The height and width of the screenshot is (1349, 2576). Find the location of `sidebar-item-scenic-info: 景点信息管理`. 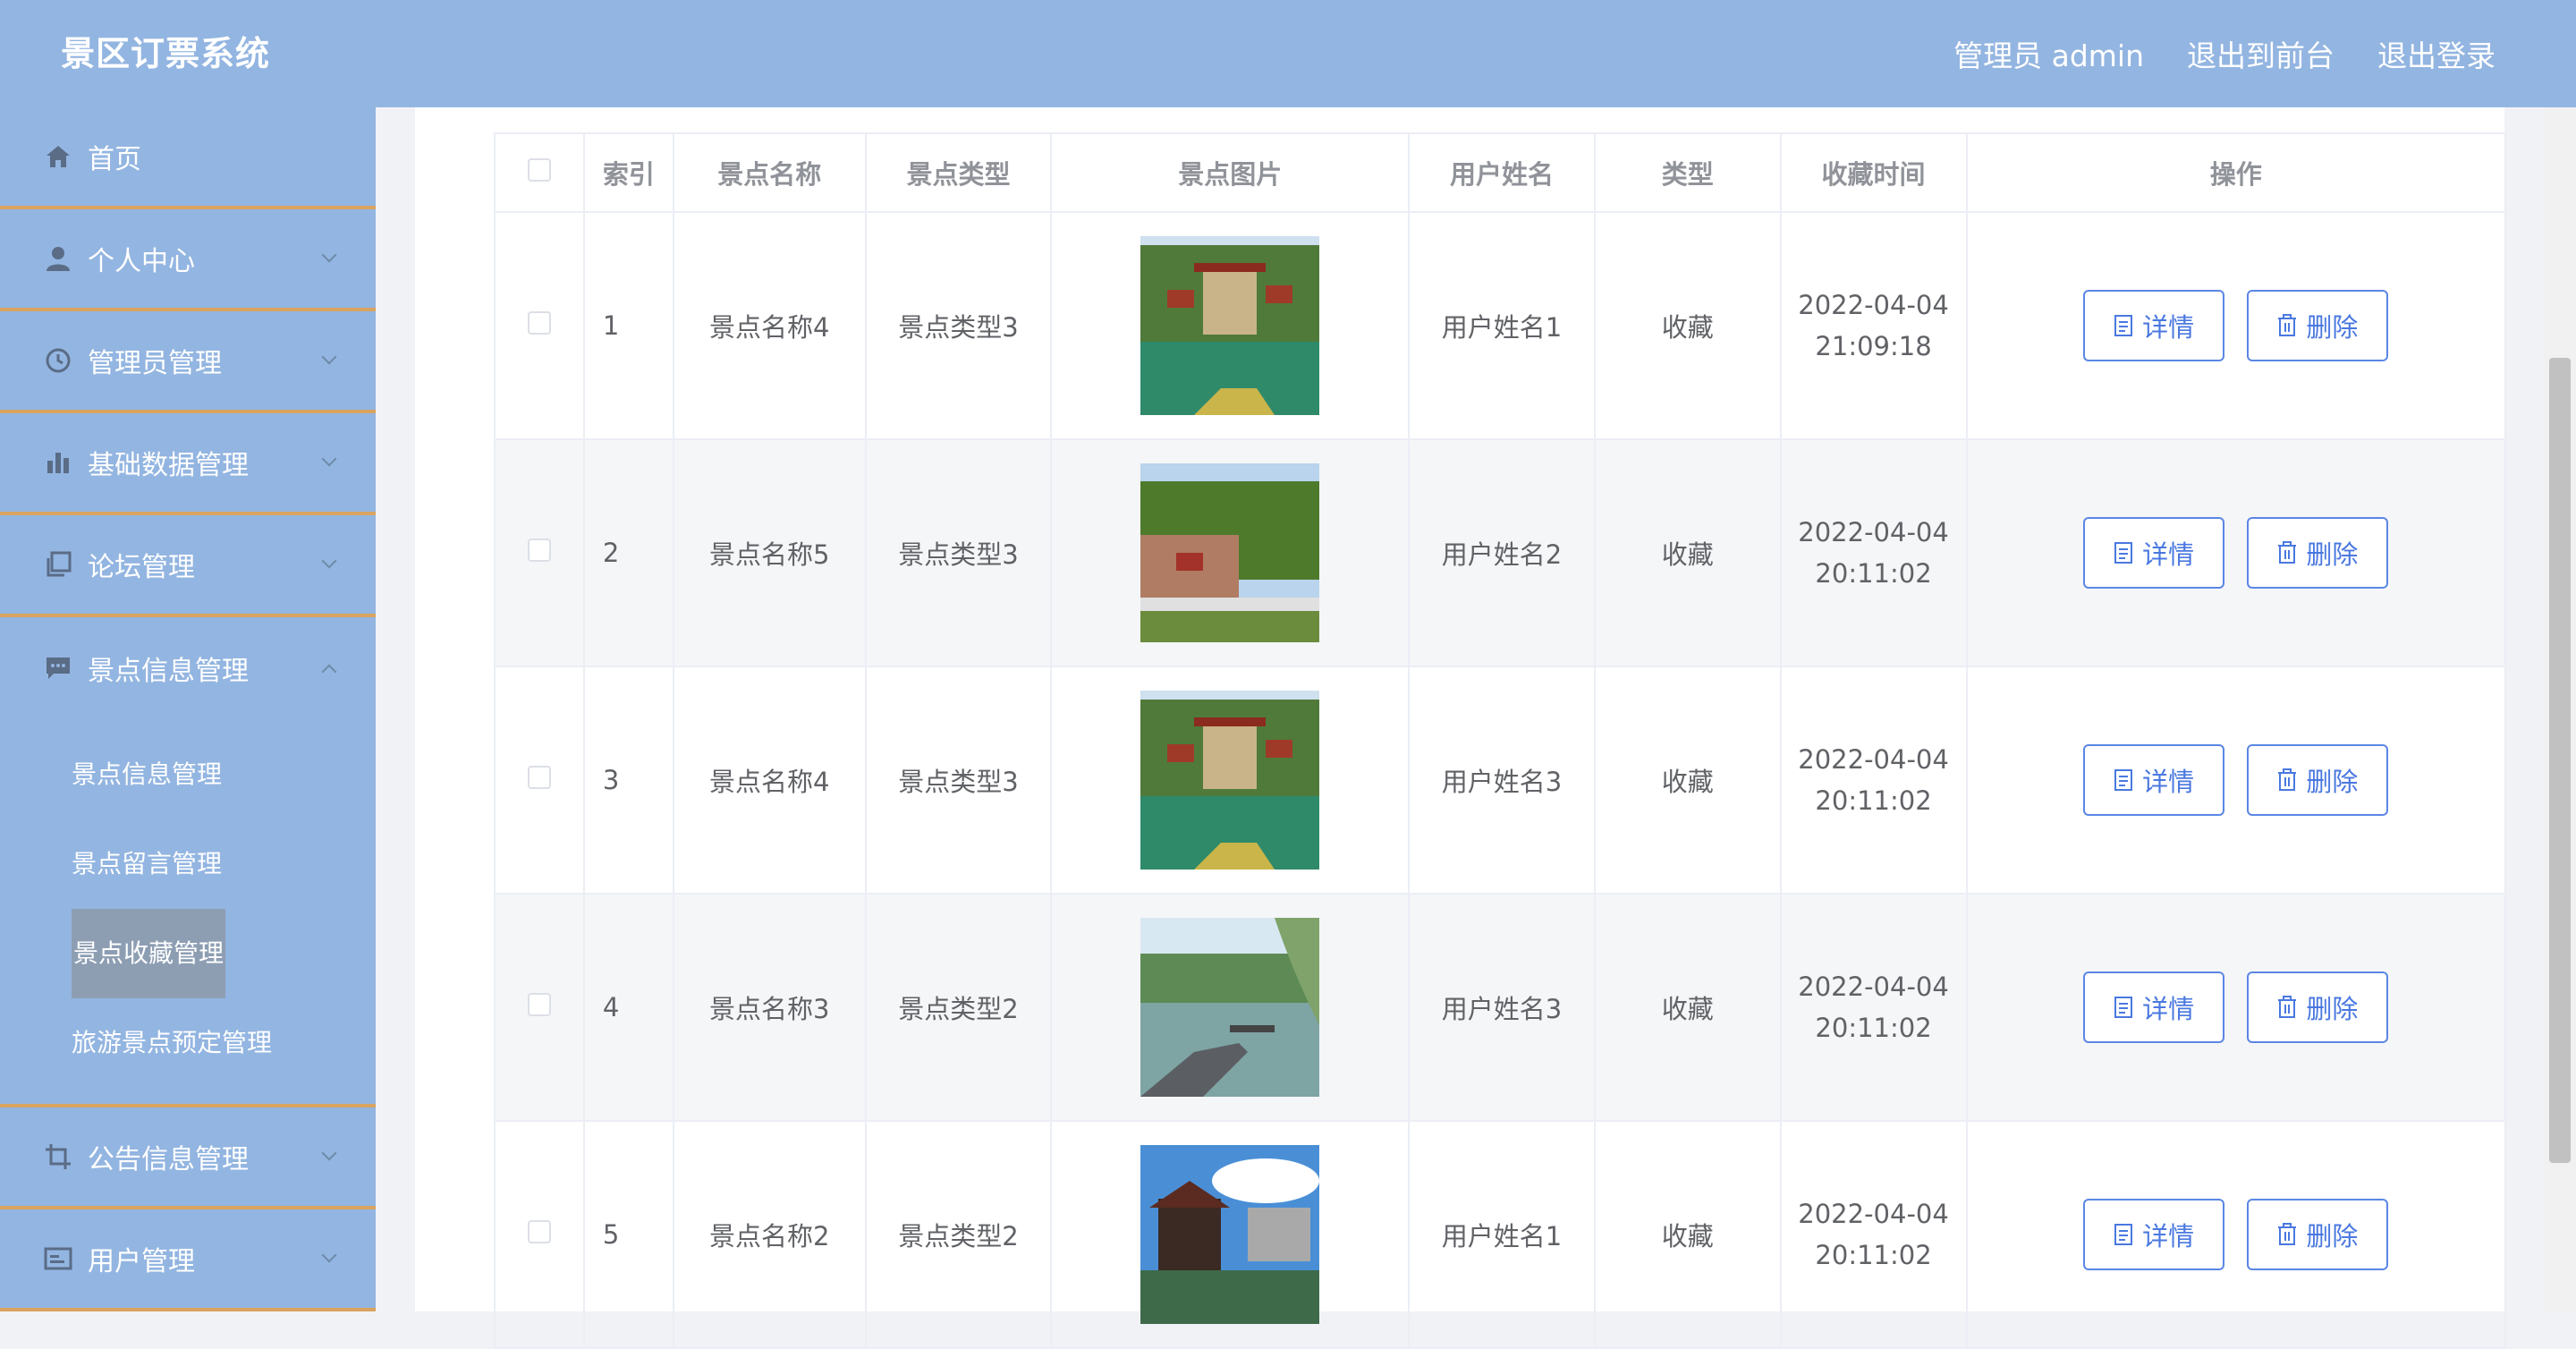

sidebar-item-scenic-info: 景点信息管理 is located at coordinates (188, 668).